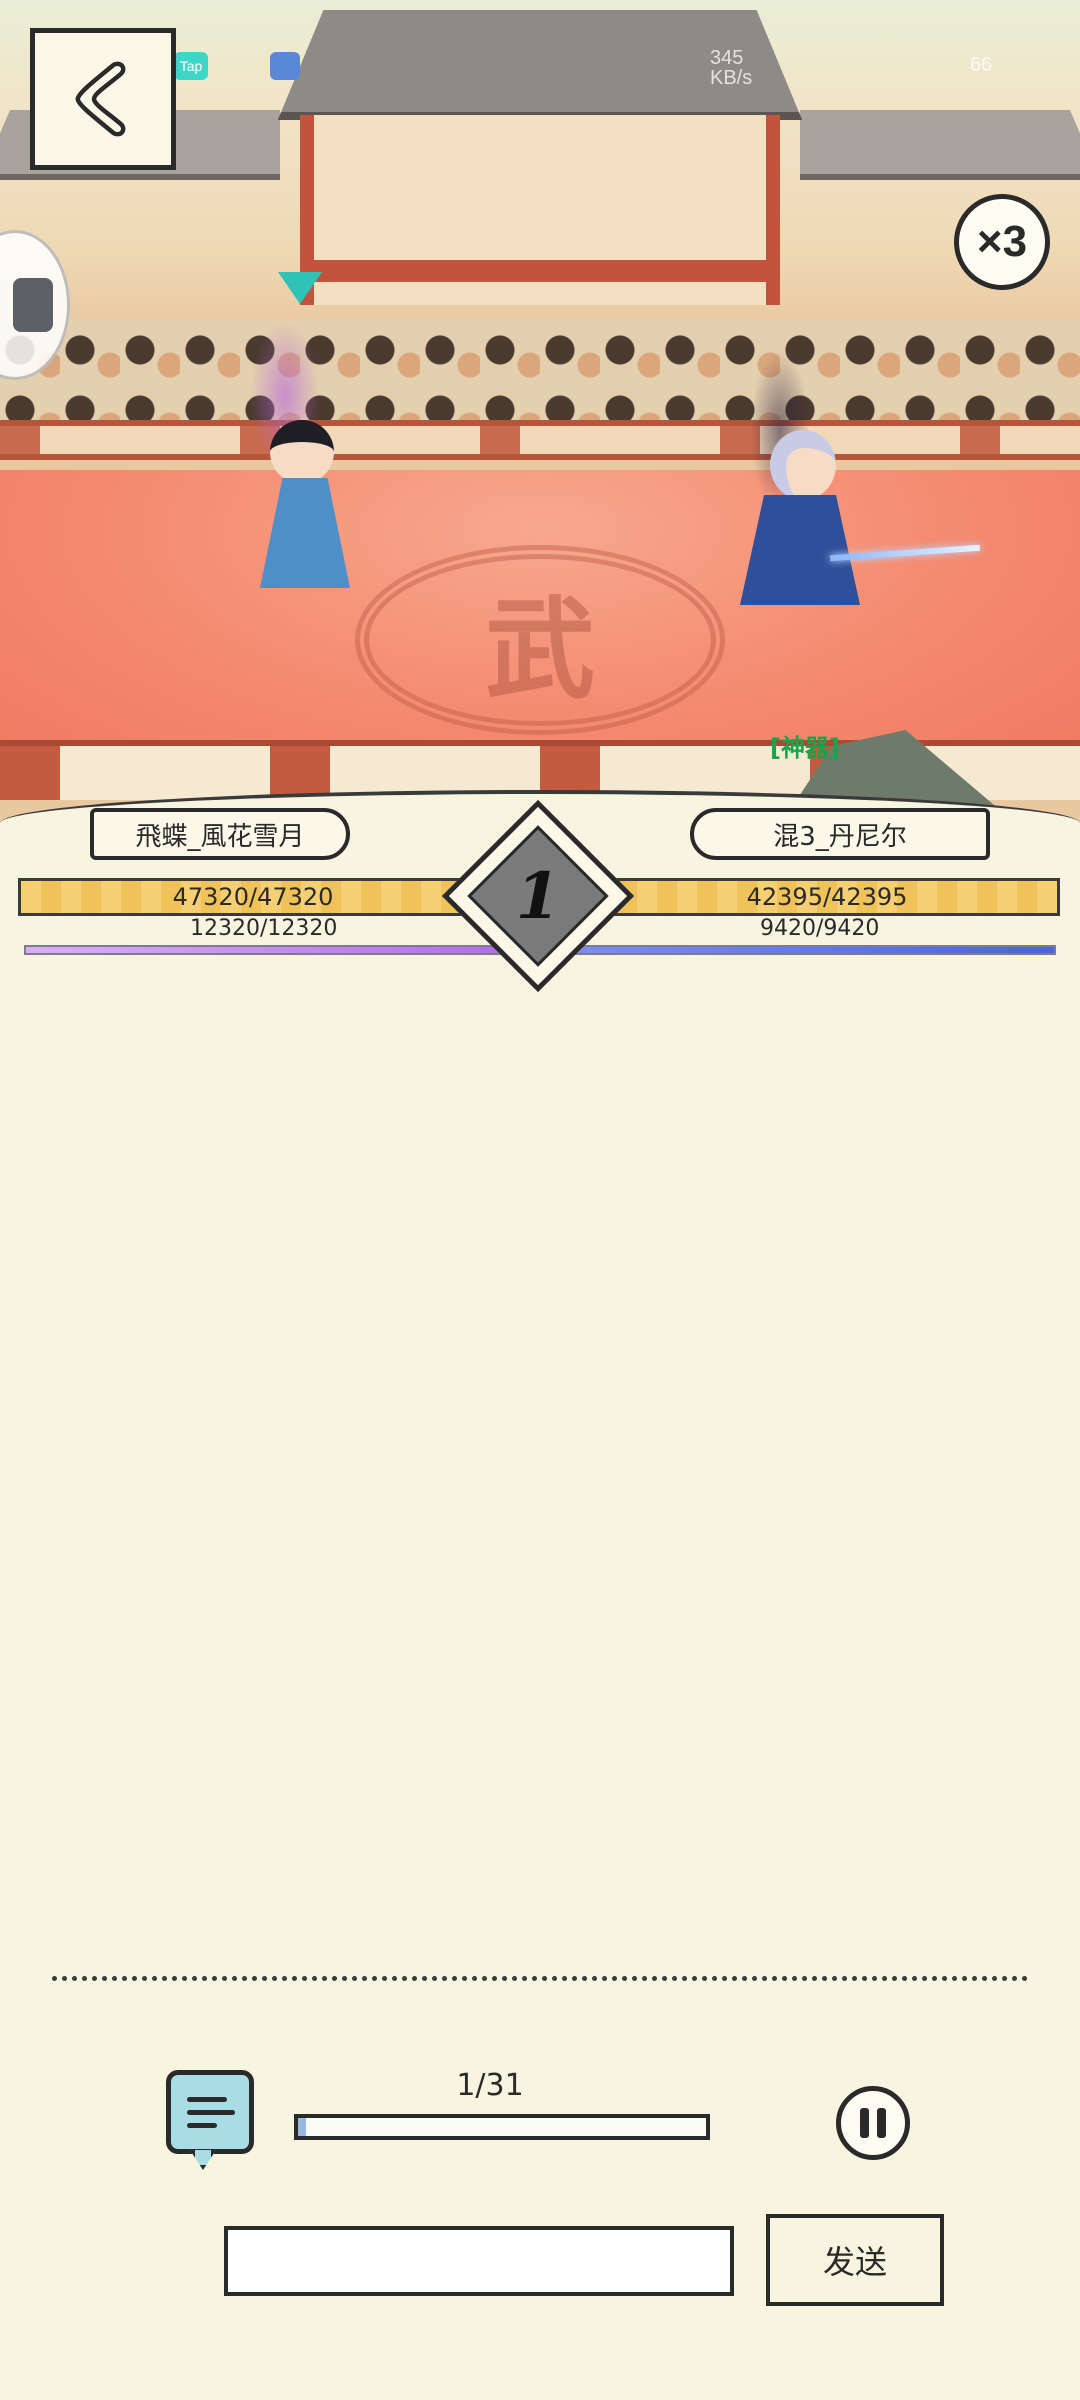 The image size is (1080, 2400). I want to click on network-speed: 345 KB/s, so click(731, 68).